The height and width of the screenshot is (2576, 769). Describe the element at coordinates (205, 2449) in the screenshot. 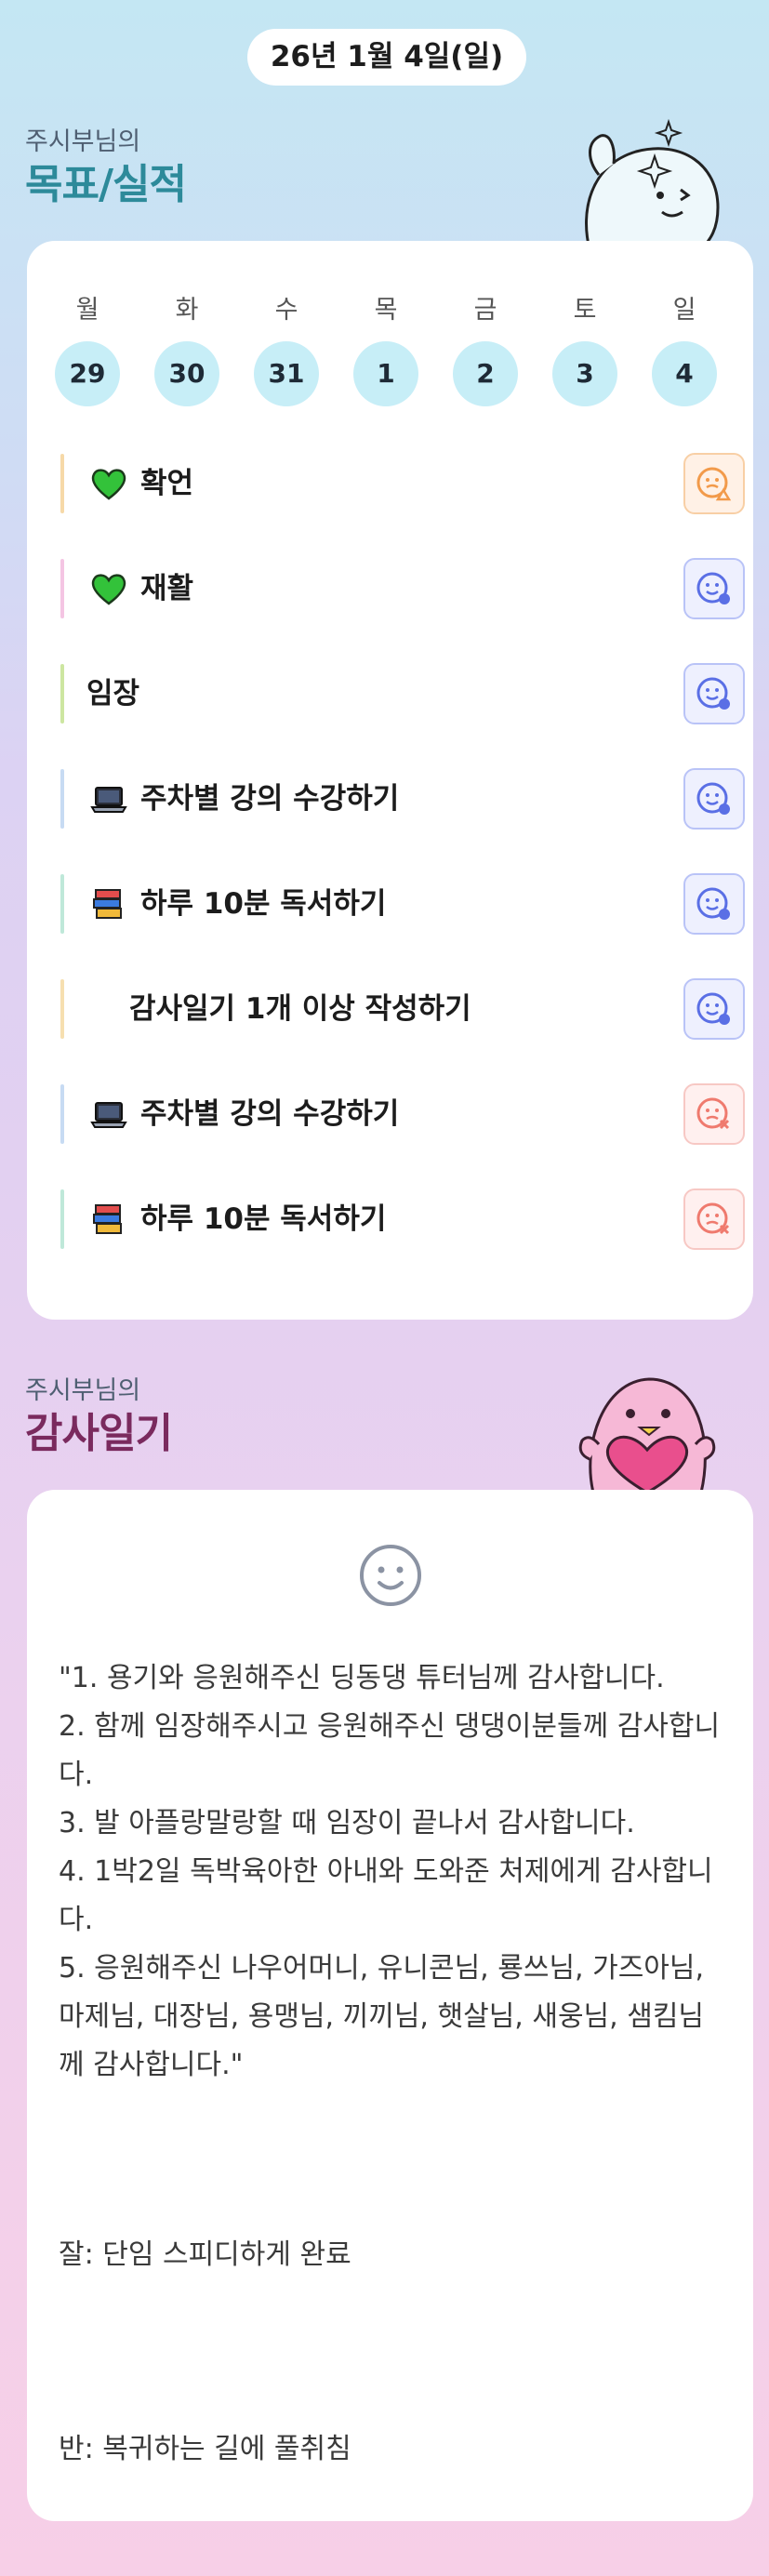

I see `journal-bad: 반: 복귀하는 길에 풀취침` at that location.